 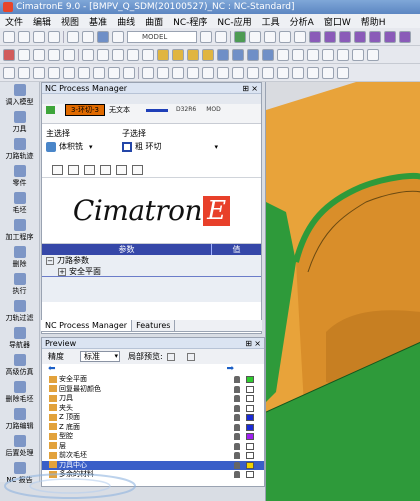 What do you see at coordinates (283, 54) in the screenshot?
I see `split-icon` at bounding box center [283, 54].